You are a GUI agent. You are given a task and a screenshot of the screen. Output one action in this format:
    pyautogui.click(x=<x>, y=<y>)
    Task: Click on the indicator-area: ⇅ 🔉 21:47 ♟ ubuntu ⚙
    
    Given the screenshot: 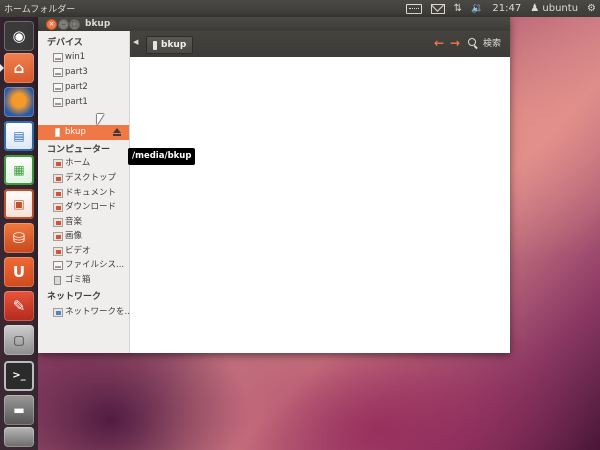 What is the action you would take?
    pyautogui.click(x=500, y=8)
    